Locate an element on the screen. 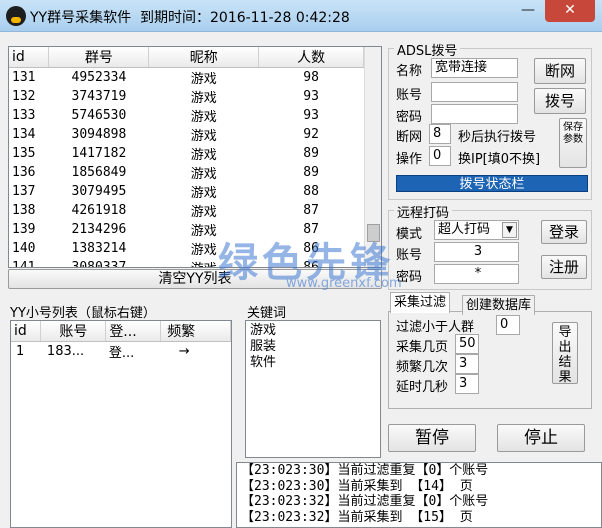 The width and height of the screenshot is (602, 528). cell-group-no: 3079495 is located at coordinates (99, 191).